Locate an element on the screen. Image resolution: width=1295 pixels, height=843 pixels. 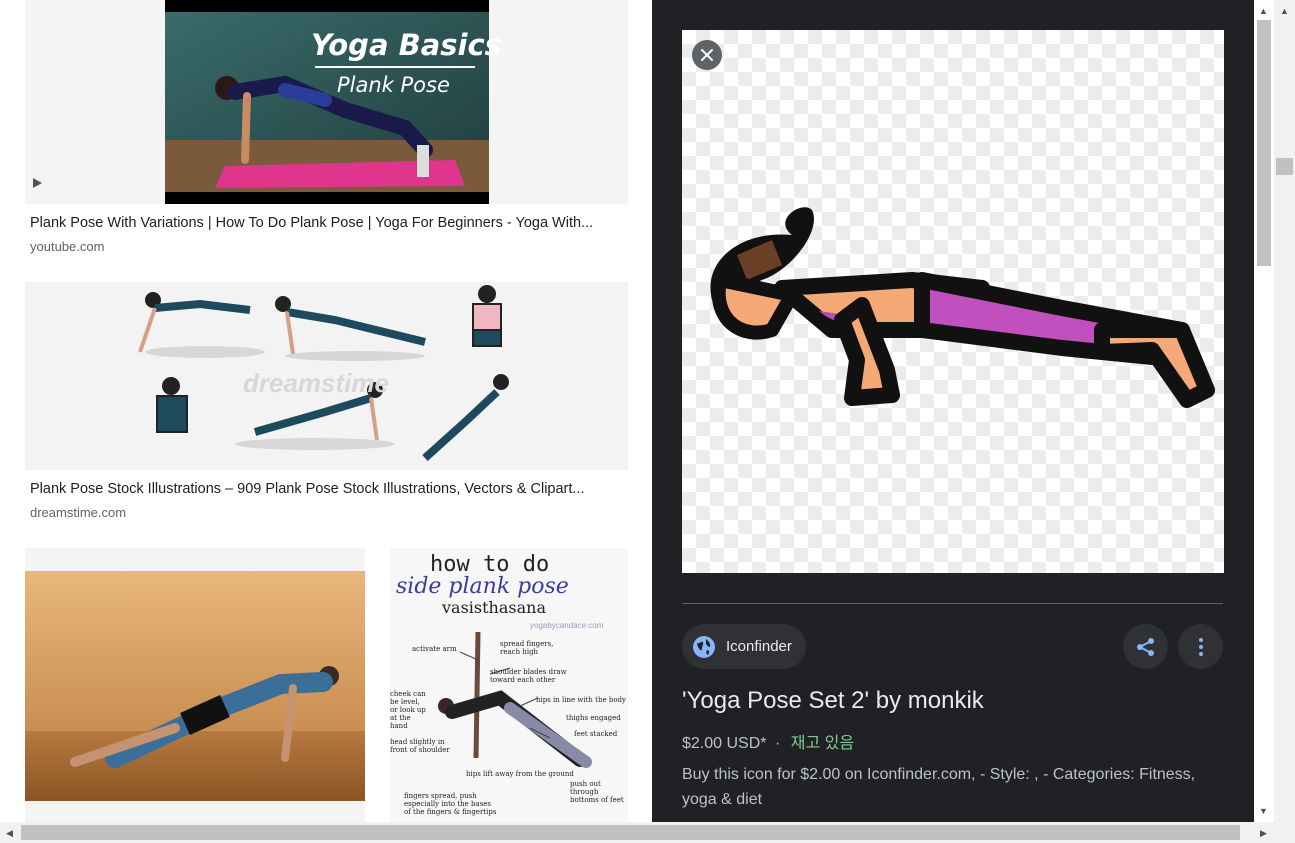
plank-pose-icon is located at coordinates (962, 307).